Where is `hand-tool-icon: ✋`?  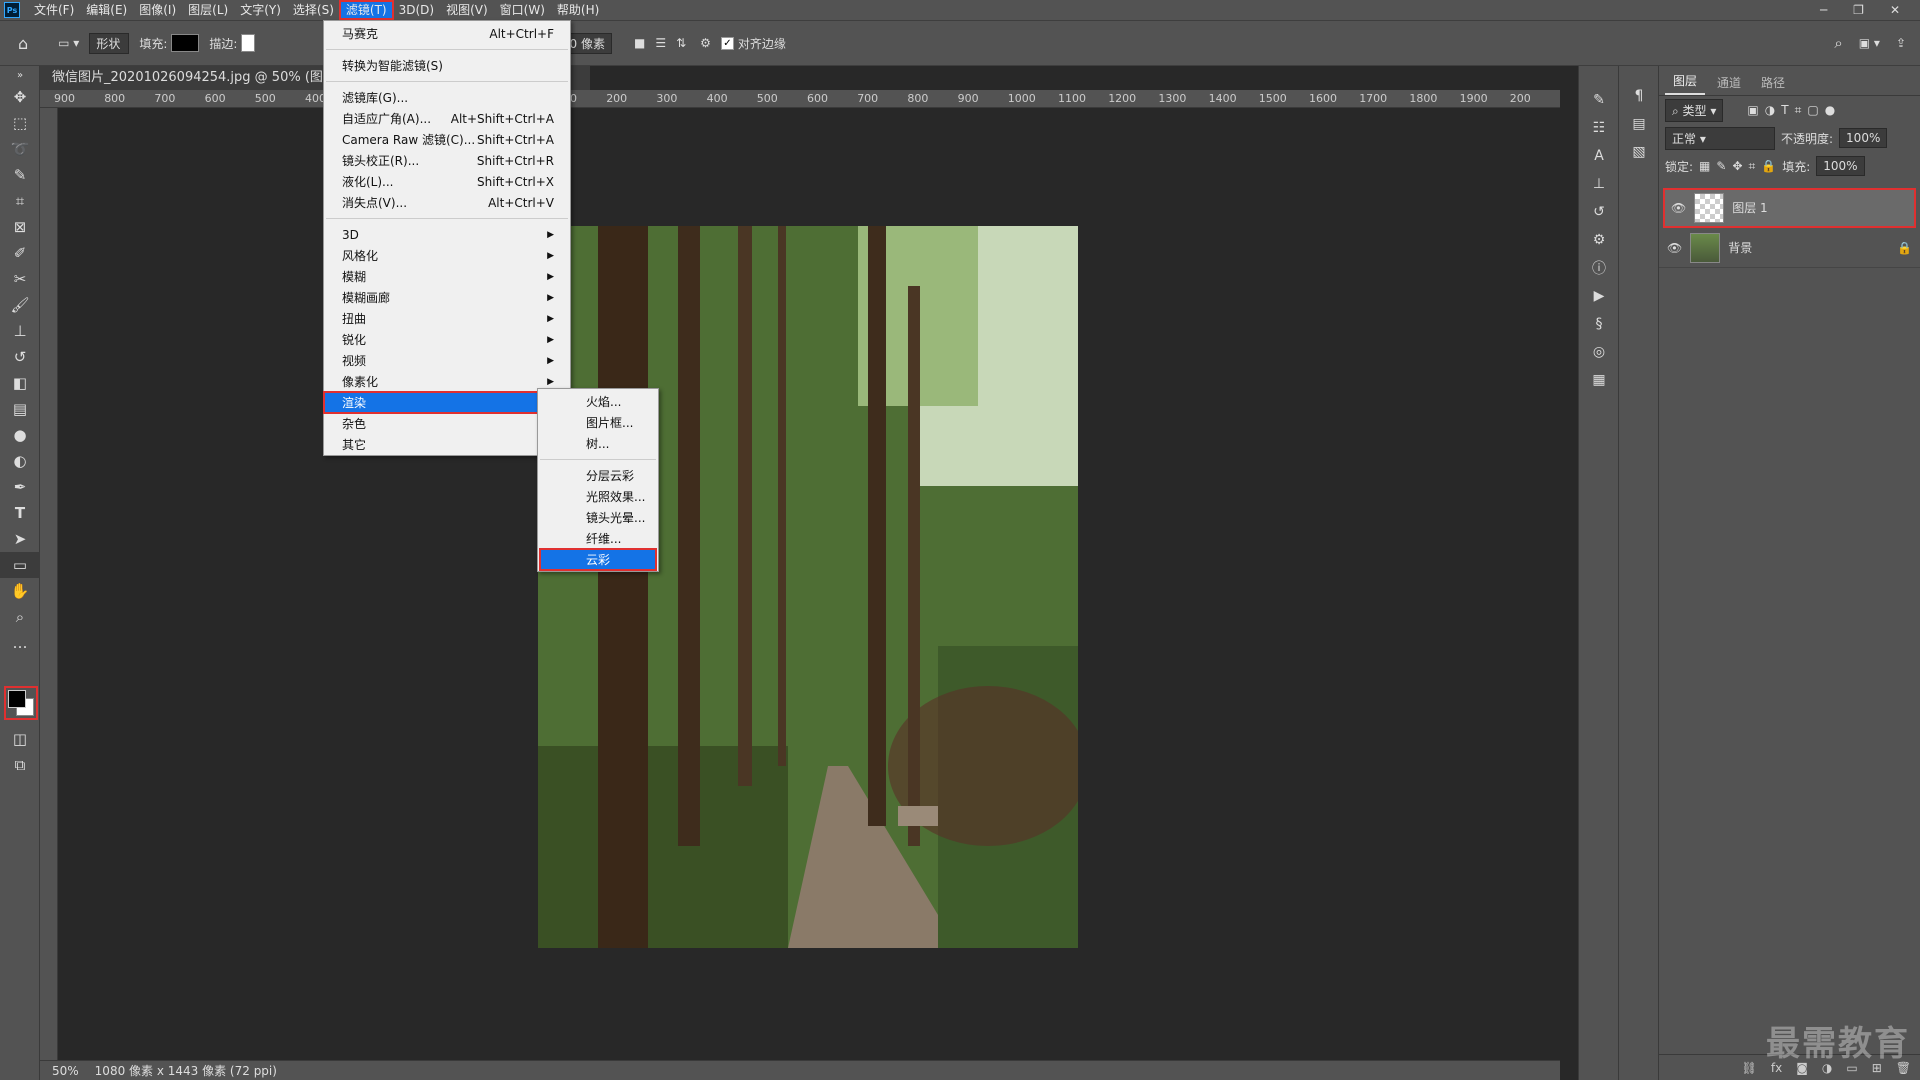
hand-tool-icon: ✋ is located at coordinates (20, 591).